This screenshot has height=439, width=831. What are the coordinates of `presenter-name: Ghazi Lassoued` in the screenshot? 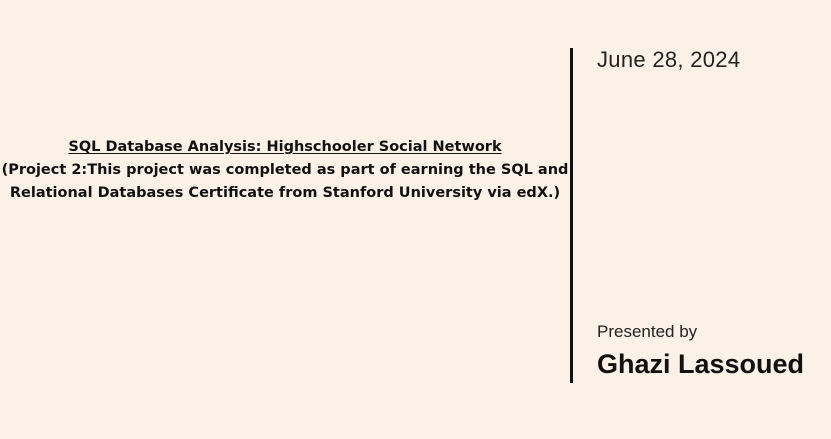 It's located at (701, 364).